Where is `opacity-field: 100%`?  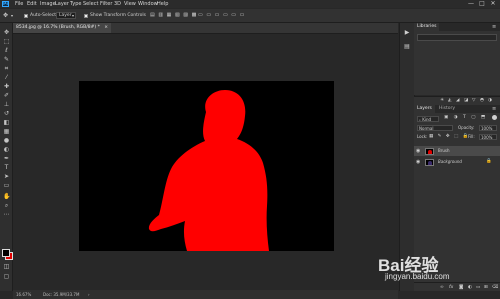
opacity-field: 100% is located at coordinates (488, 128).